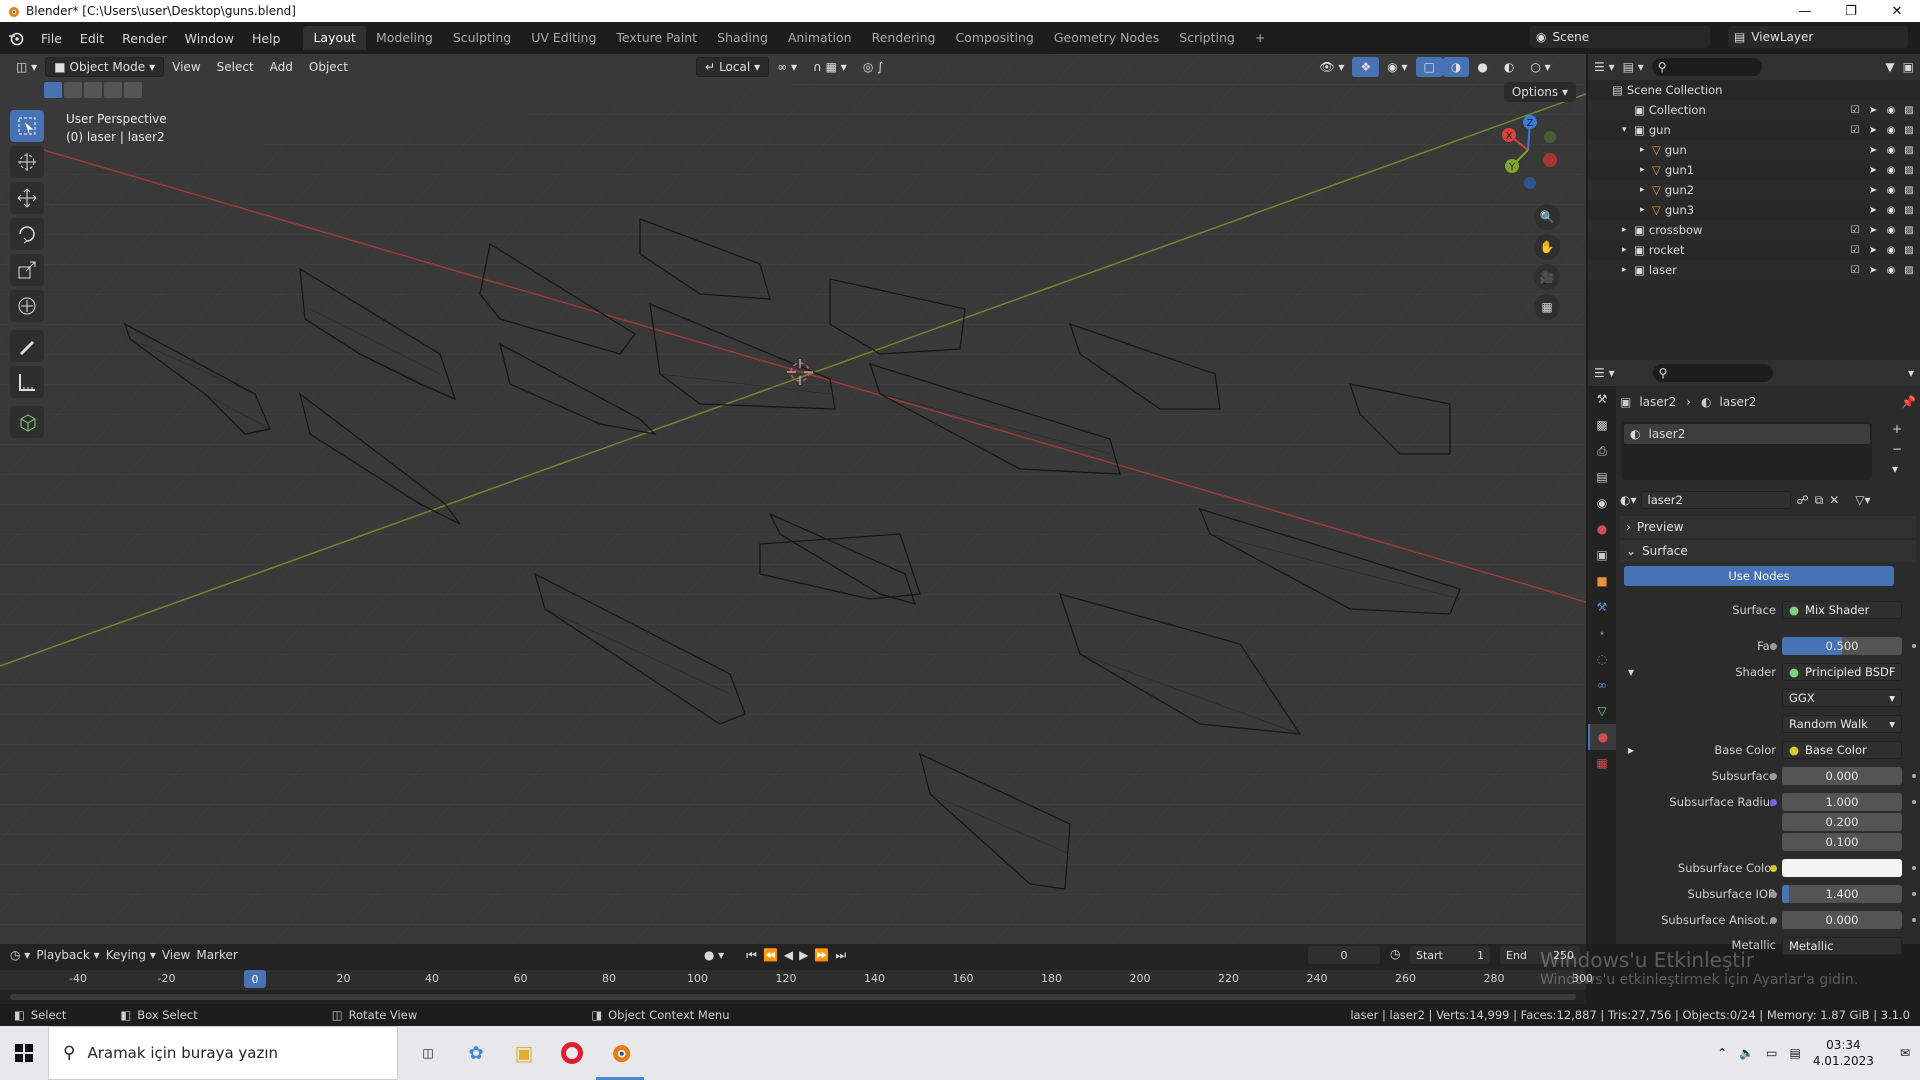 This screenshot has height=1080, width=1920. What do you see at coordinates (216, 955) in the screenshot?
I see `menu-marker: Marker` at bounding box center [216, 955].